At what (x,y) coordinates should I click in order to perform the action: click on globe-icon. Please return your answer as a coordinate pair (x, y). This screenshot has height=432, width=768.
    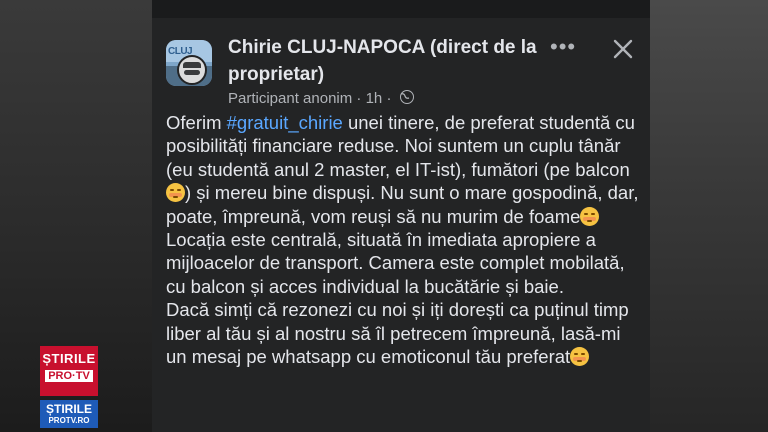
    Looking at the image, I should click on (406, 97).